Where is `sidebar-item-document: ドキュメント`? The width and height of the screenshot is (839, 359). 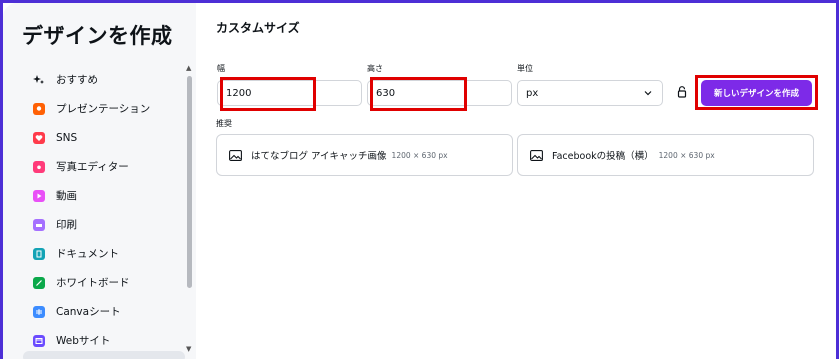 sidebar-item-document: ドキュメント is located at coordinates (108, 253).